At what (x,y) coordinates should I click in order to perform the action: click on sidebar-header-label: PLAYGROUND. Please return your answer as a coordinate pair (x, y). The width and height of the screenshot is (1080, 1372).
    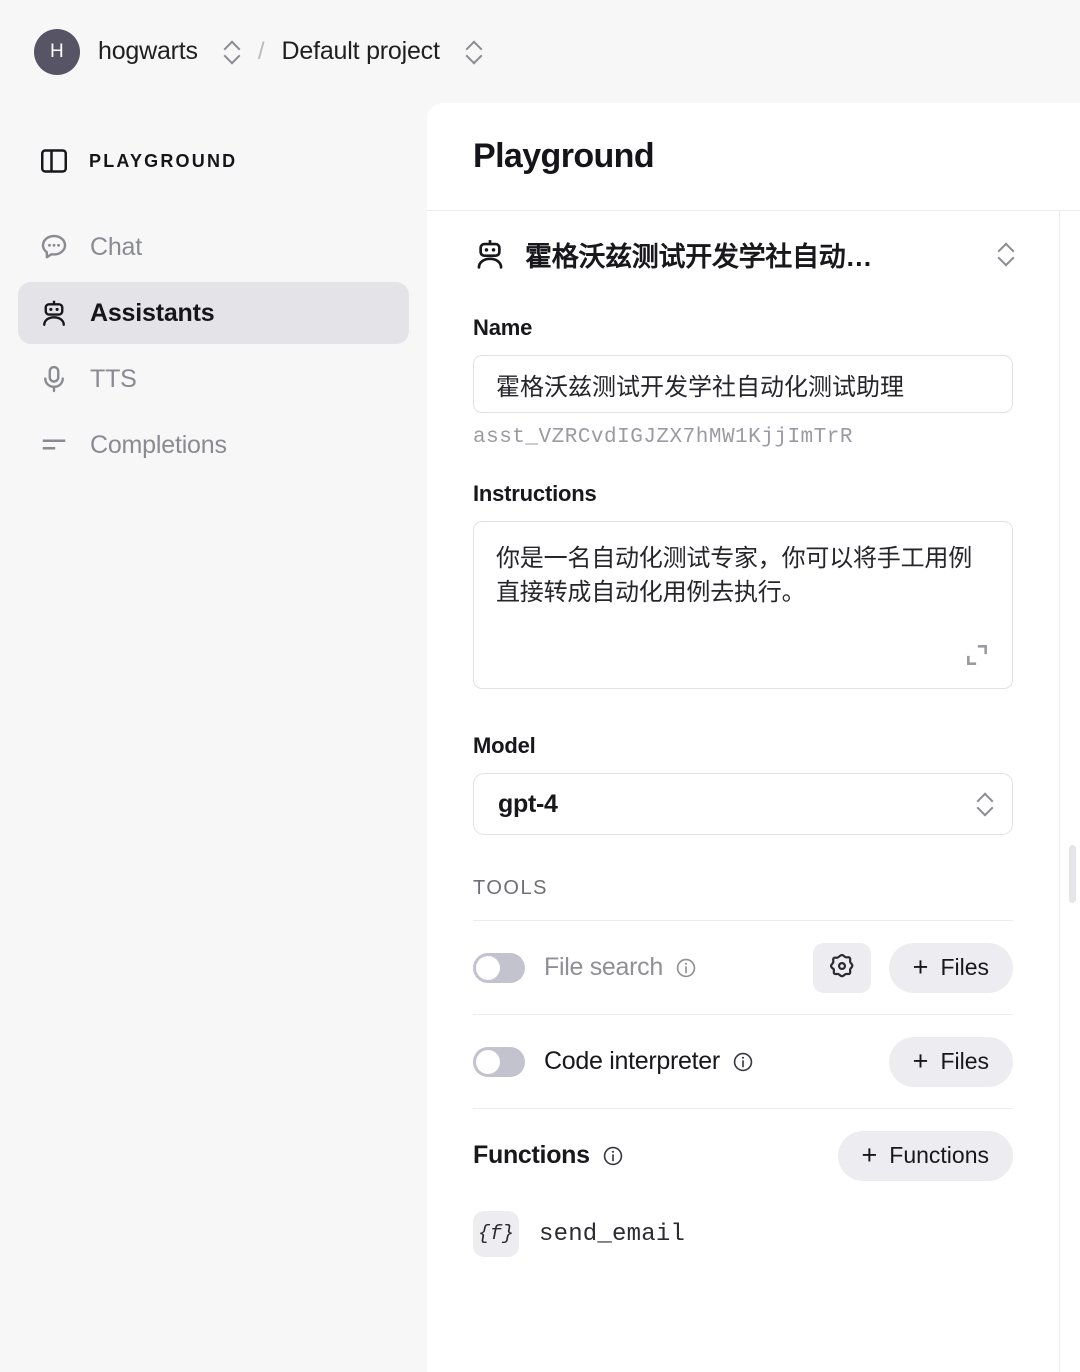
    Looking at the image, I should click on (163, 160).